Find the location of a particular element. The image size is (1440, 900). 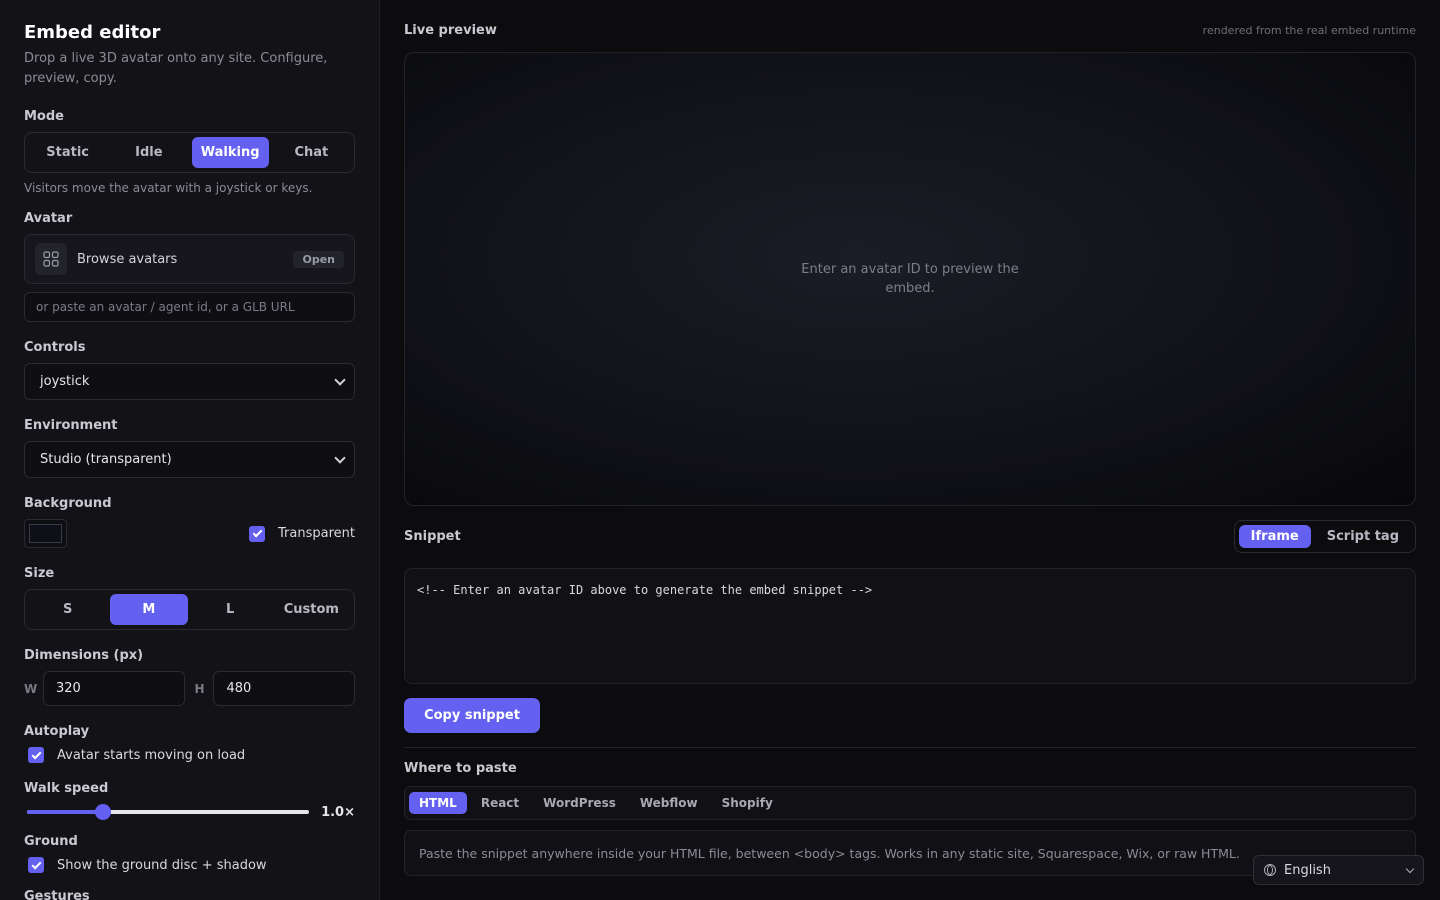

mode-idle-button: Idle is located at coordinates (148, 152).